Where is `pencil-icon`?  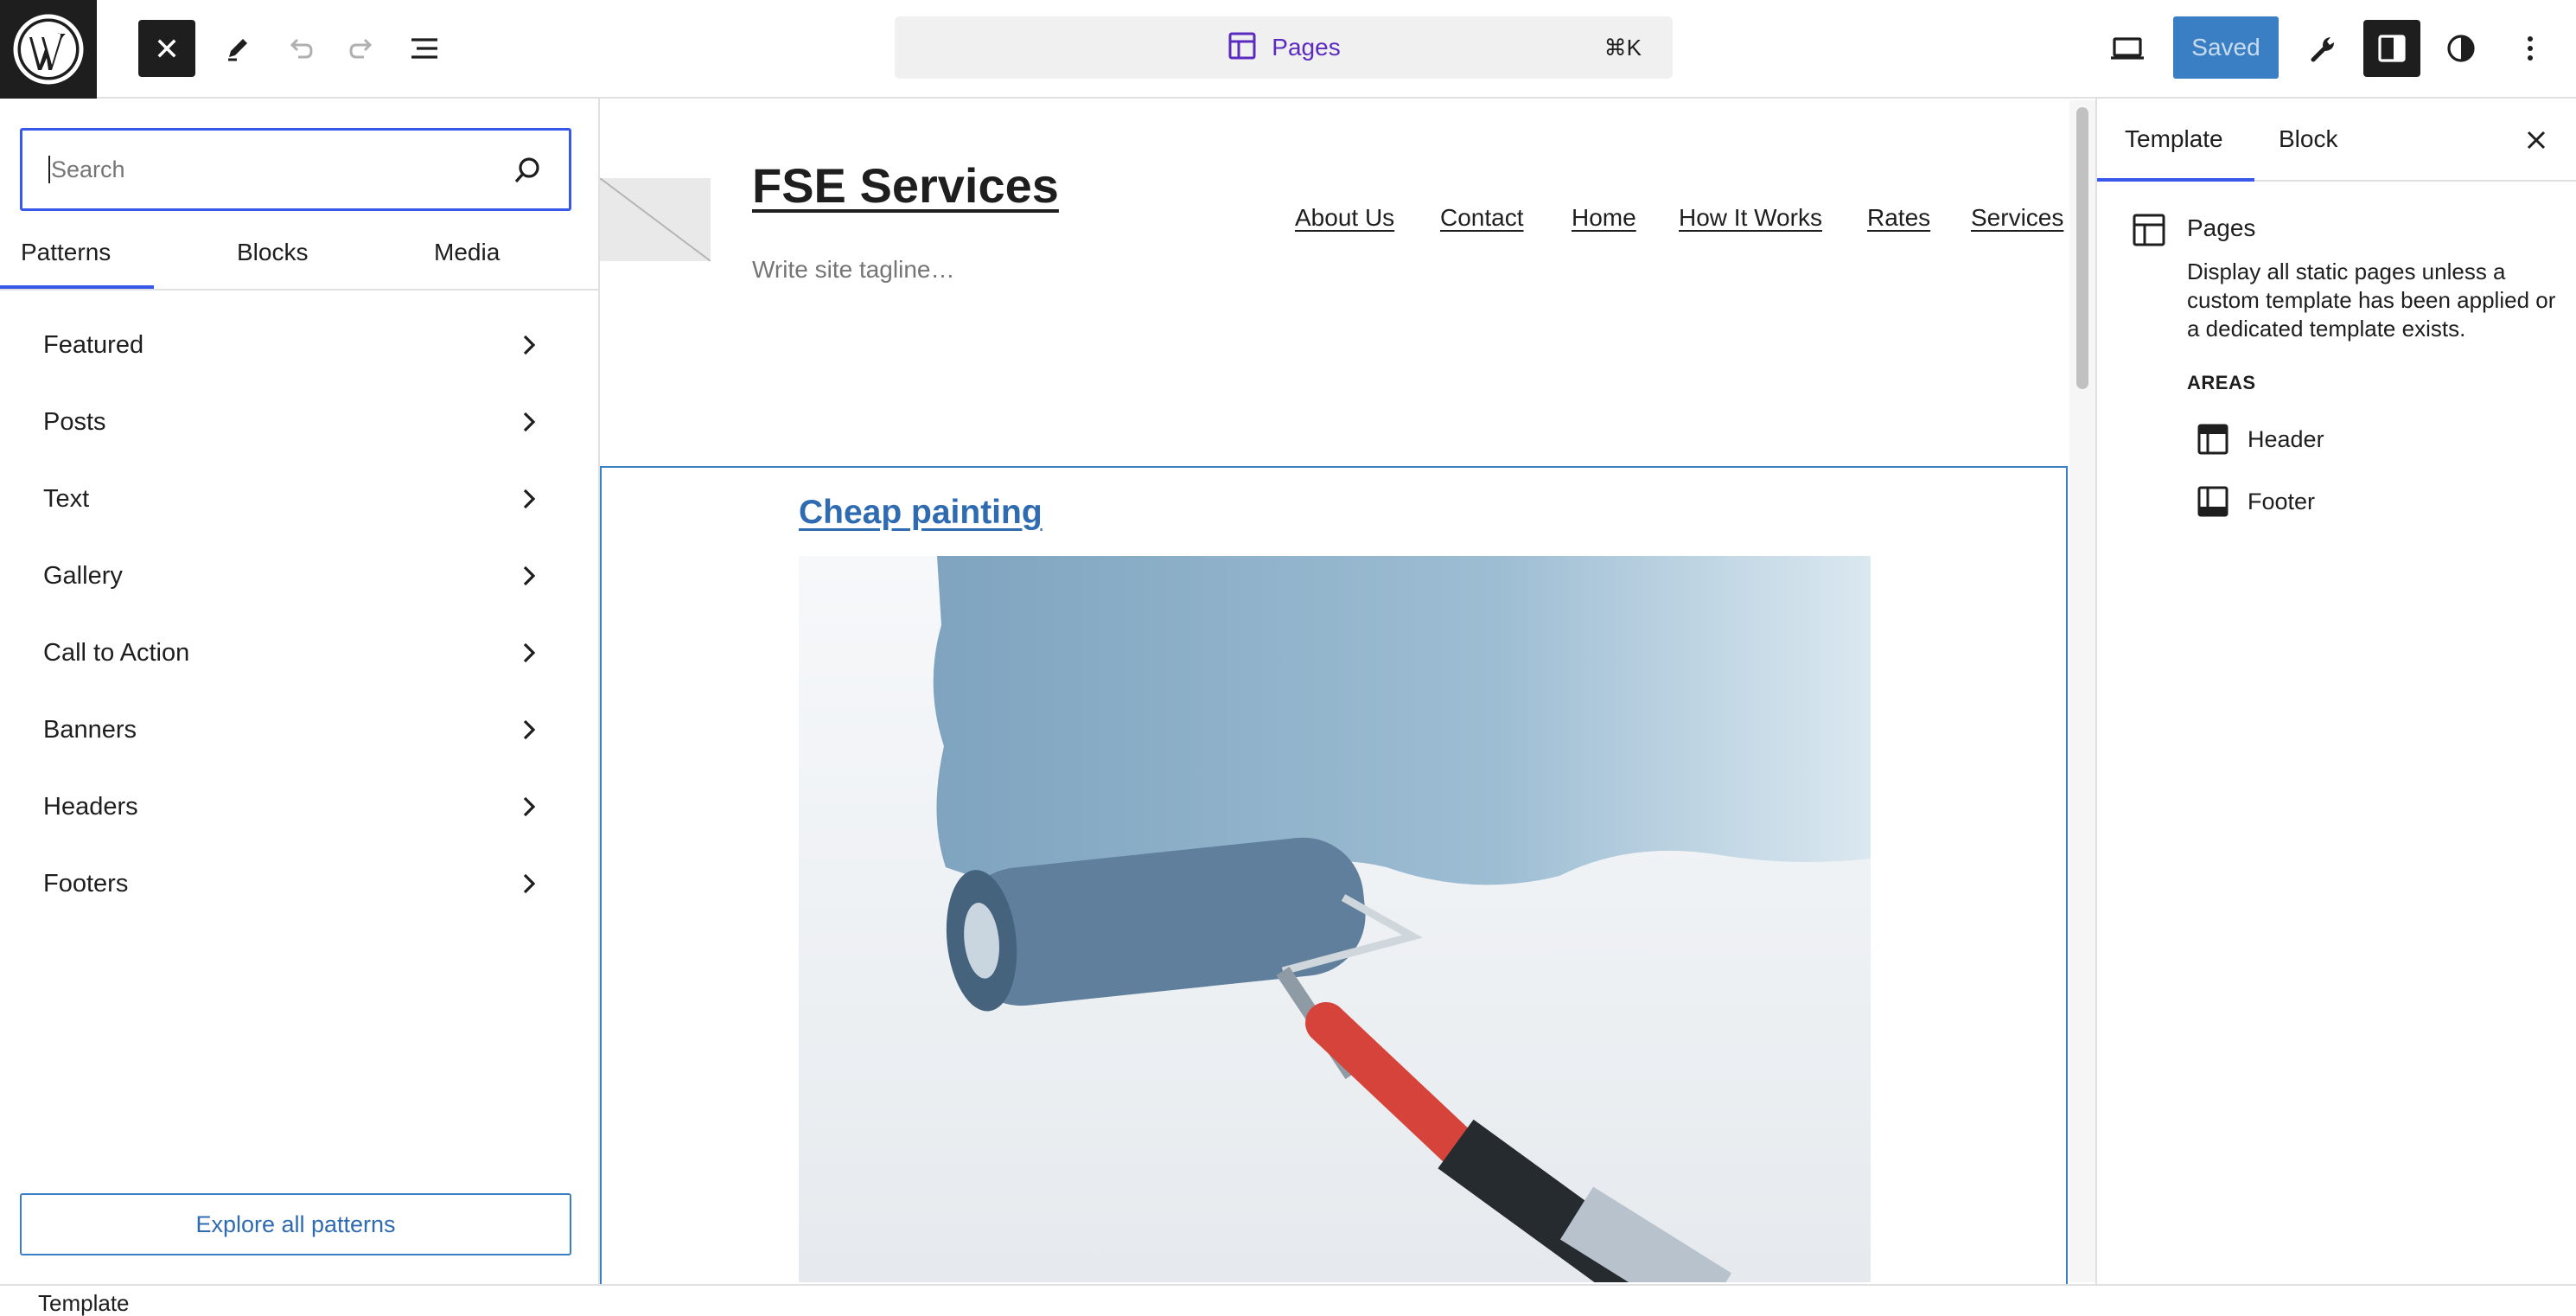
pencil-icon is located at coordinates (237, 49).